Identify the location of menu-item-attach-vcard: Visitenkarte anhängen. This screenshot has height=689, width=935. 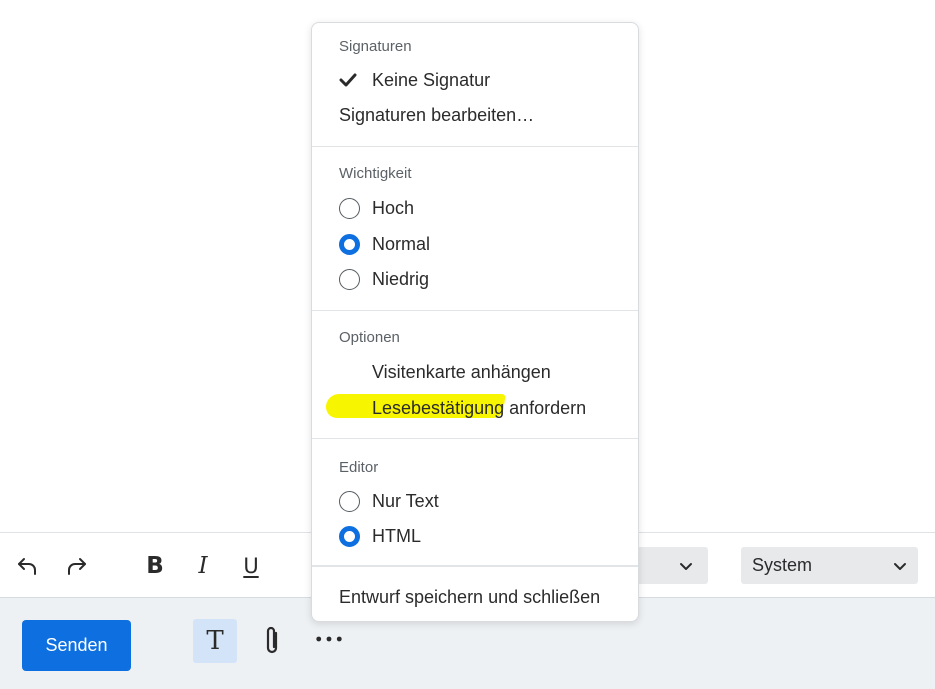
(484, 372).